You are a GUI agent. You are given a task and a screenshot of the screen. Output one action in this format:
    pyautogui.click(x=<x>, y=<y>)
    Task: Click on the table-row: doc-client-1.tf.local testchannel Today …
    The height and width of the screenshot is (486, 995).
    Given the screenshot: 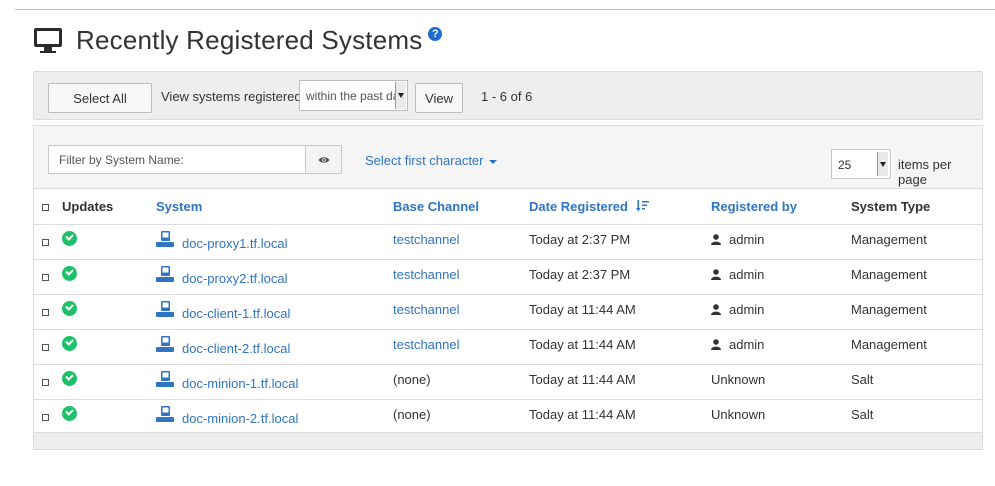 What is the action you would take?
    pyautogui.click(x=508, y=311)
    